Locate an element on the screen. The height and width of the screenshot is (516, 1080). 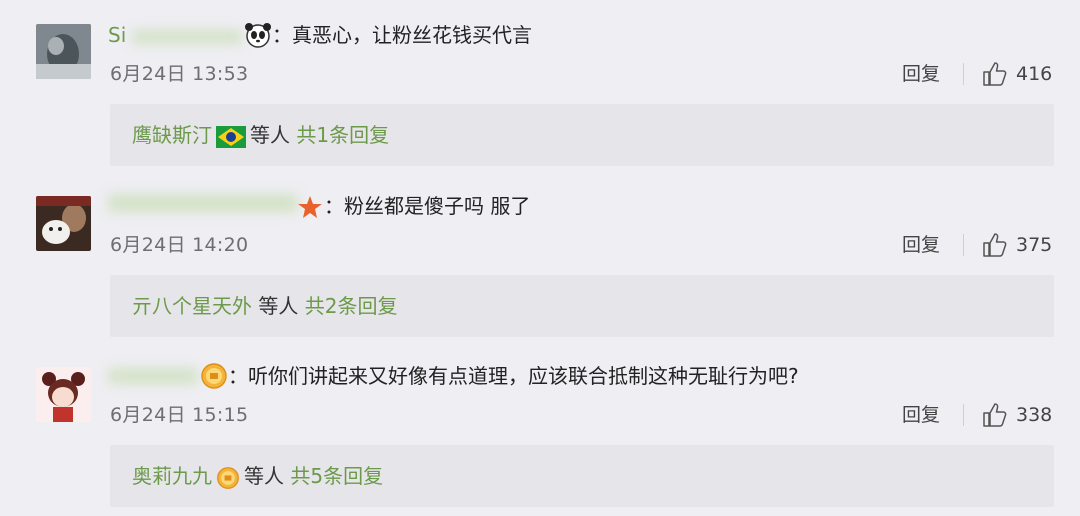
reply-count-link: 共5条回复 is located at coordinates (336, 476).